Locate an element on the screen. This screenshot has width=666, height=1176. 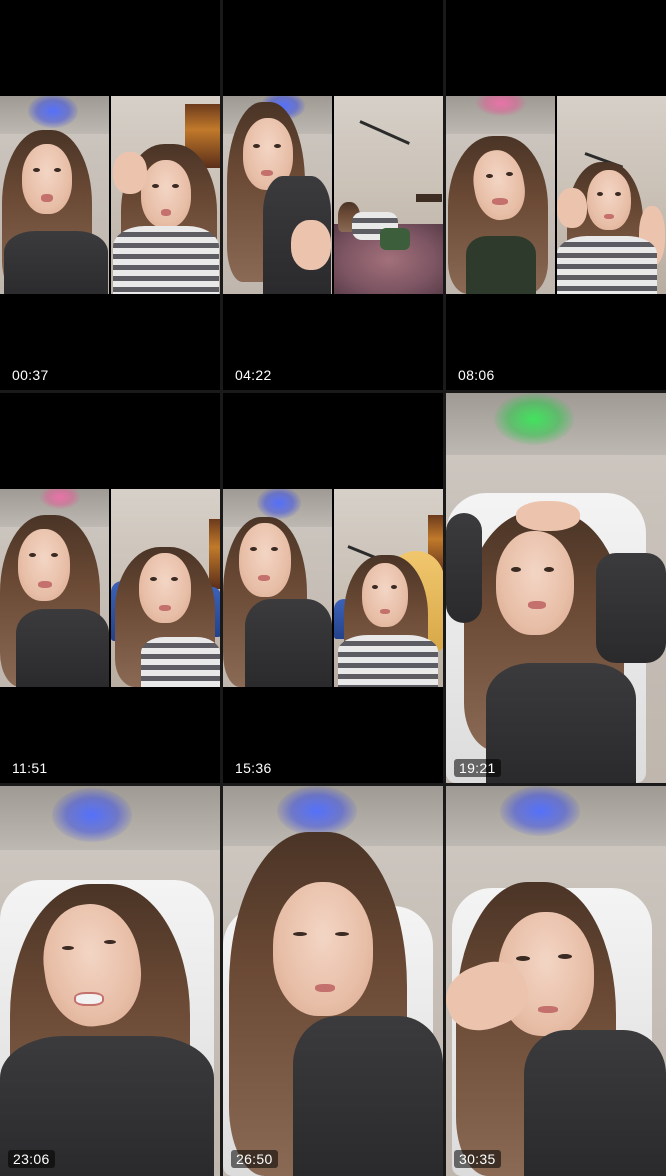
timestamp-label: 11:51 is located at coordinates (30, 768).